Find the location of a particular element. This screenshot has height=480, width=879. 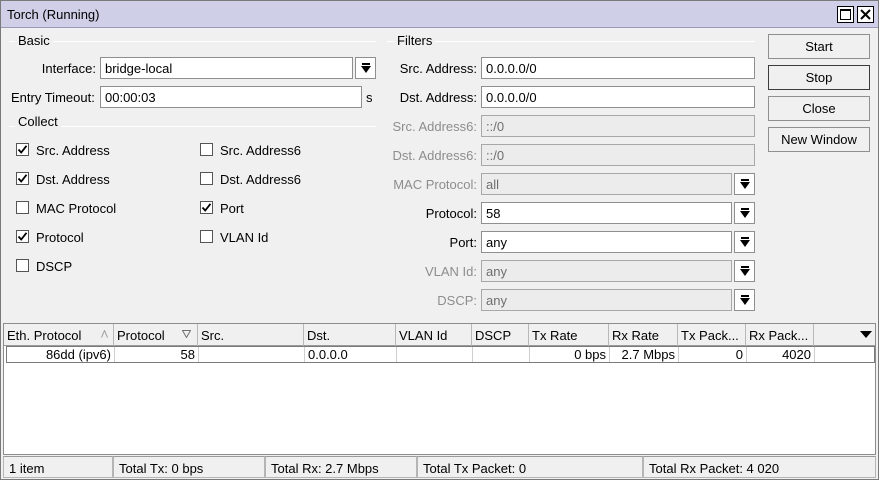

sort-triangle-icon is located at coordinates (186, 334).